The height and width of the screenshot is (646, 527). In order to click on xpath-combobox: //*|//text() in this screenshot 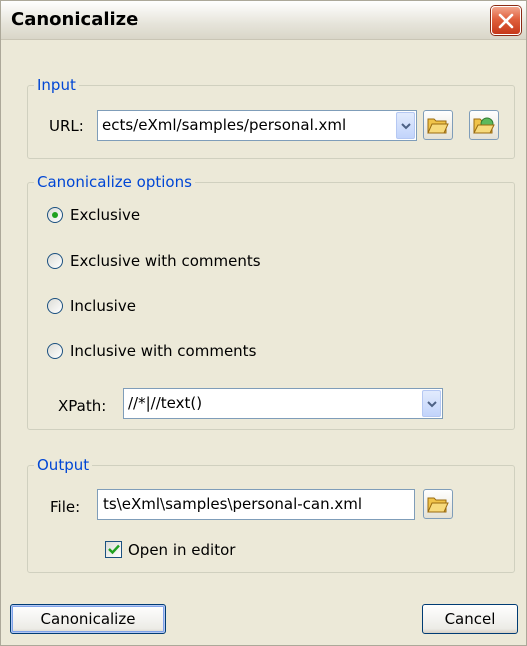, I will do `click(283, 403)`.